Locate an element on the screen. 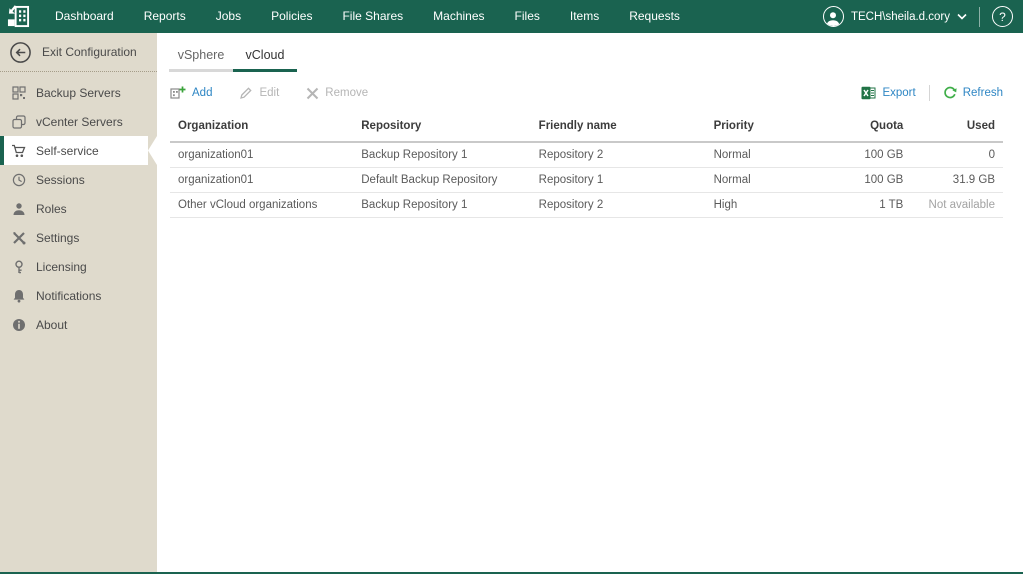 This screenshot has height=574, width=1023. tab-vsphere: vSphere is located at coordinates (201, 56).